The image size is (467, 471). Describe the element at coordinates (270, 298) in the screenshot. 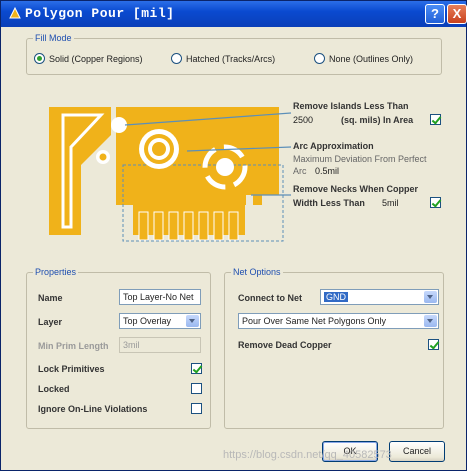

I see `connect-net-label: Connect to Net` at that location.